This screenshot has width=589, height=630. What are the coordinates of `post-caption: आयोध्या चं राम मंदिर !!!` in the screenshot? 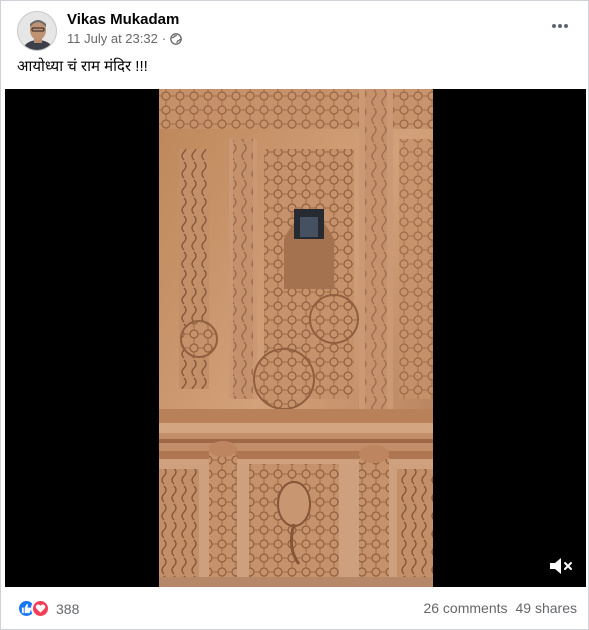 It's located at (82, 66).